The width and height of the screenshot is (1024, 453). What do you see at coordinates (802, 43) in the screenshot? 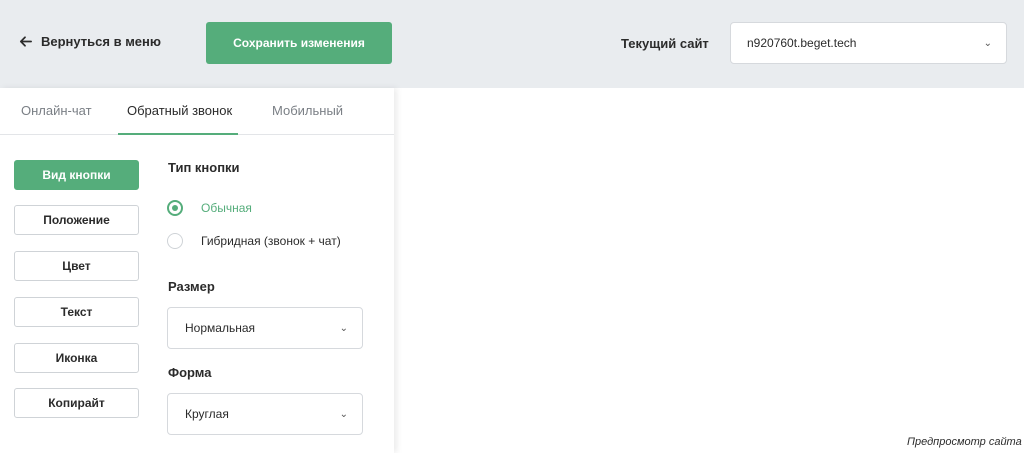
I see `current-site-value: n920760t.beget.tech` at bounding box center [802, 43].